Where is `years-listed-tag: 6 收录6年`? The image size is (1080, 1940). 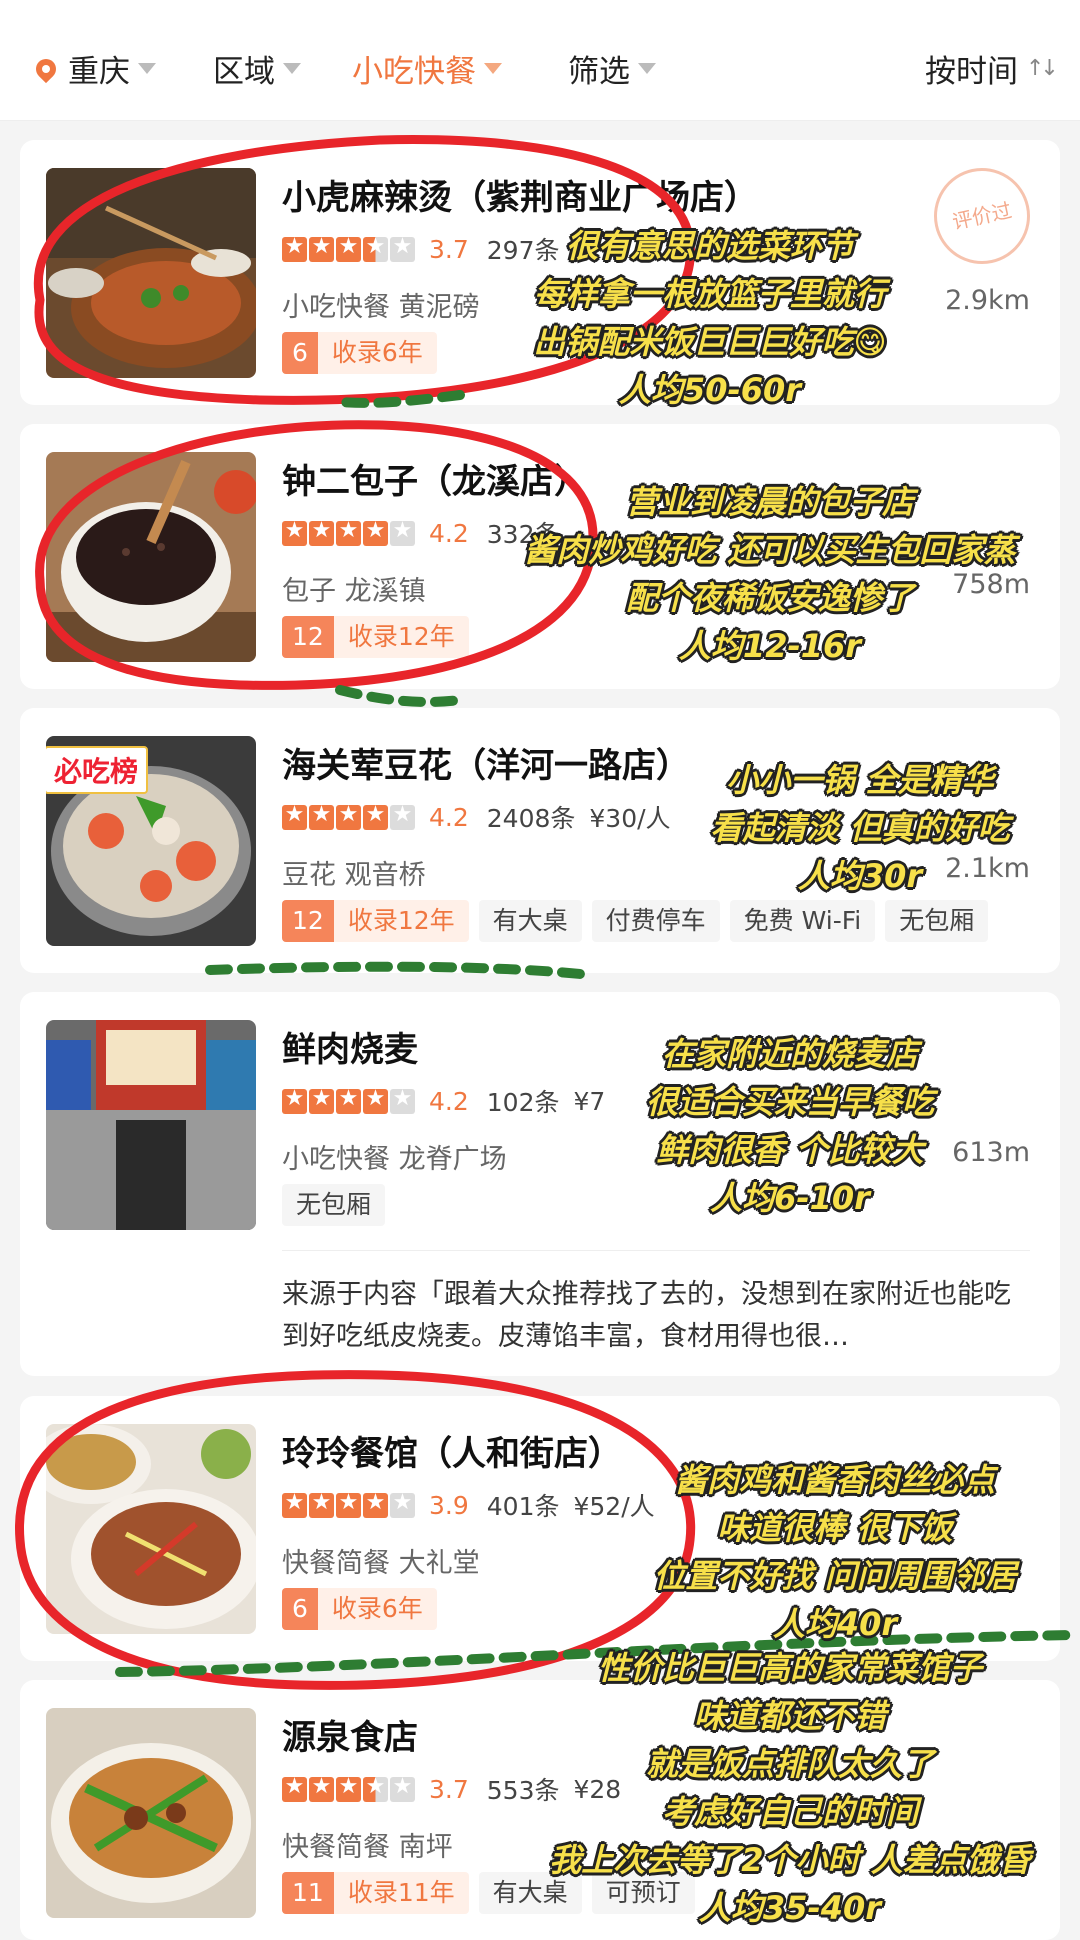
years-listed-tag: 6 收录6年 is located at coordinates (359, 1609).